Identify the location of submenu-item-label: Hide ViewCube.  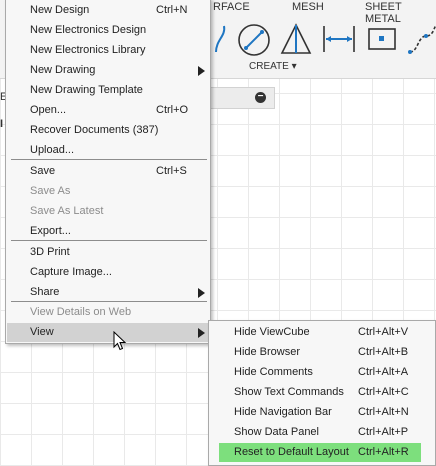
(272, 332).